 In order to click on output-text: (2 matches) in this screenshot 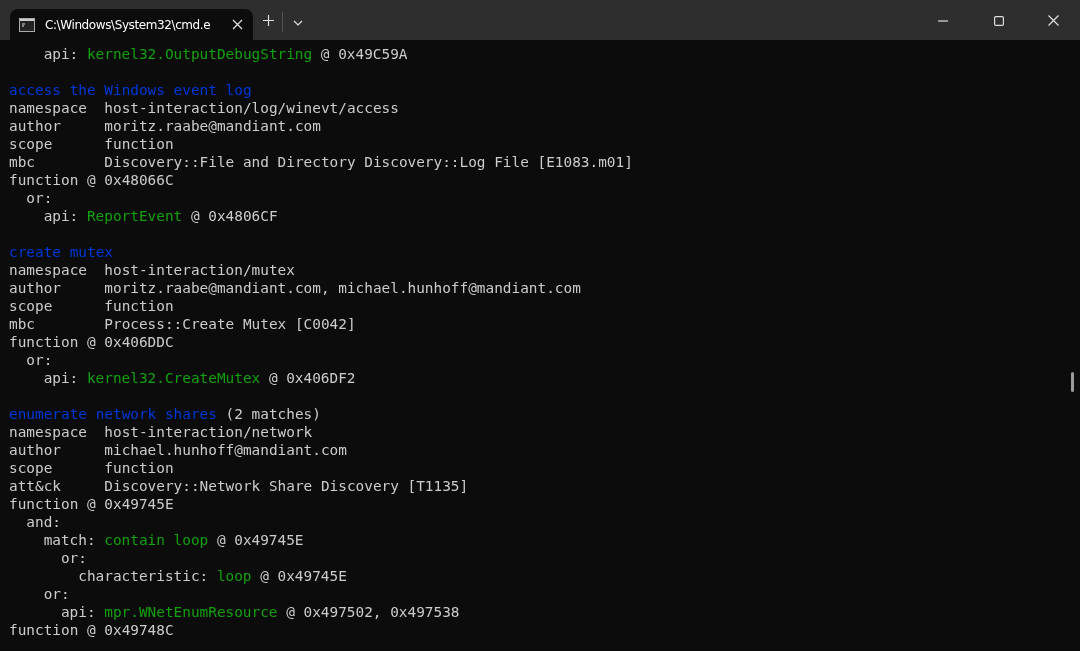, I will do `click(273, 414)`.